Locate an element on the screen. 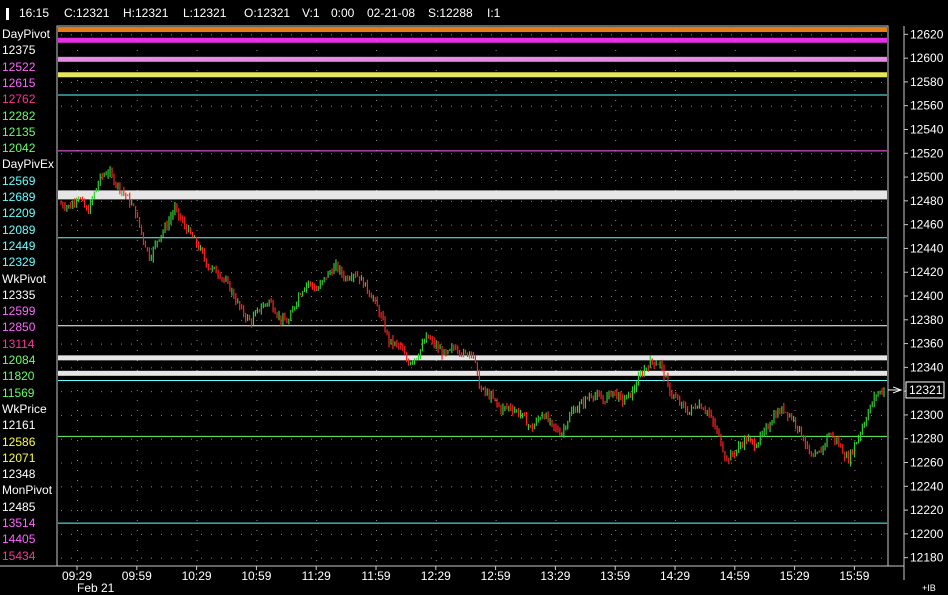  x-tick-label: 14:59 is located at coordinates (735, 576).